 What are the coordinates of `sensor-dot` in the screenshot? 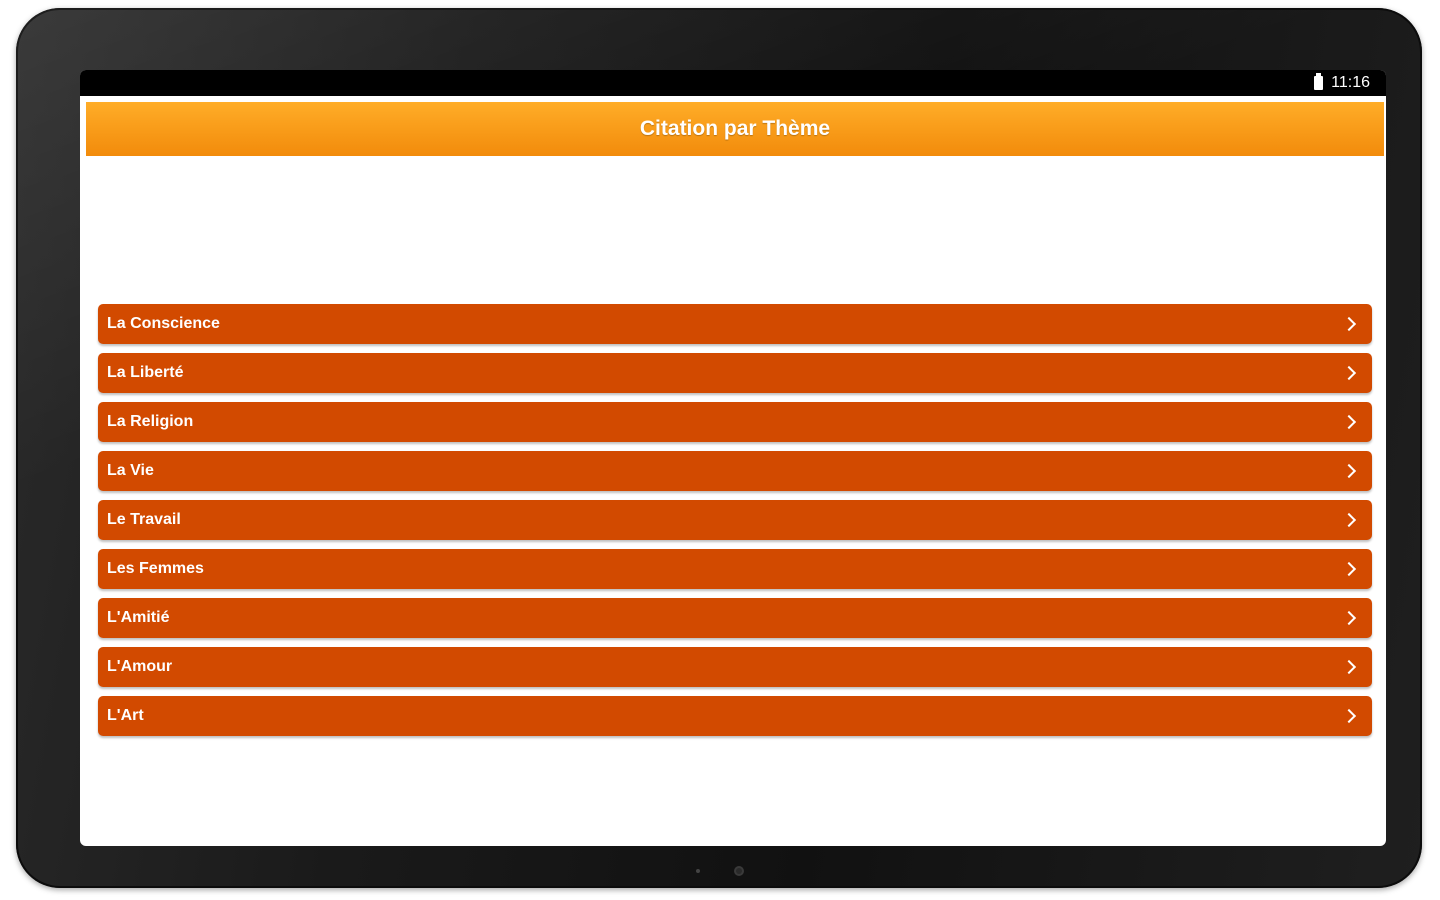 It's located at (698, 871).